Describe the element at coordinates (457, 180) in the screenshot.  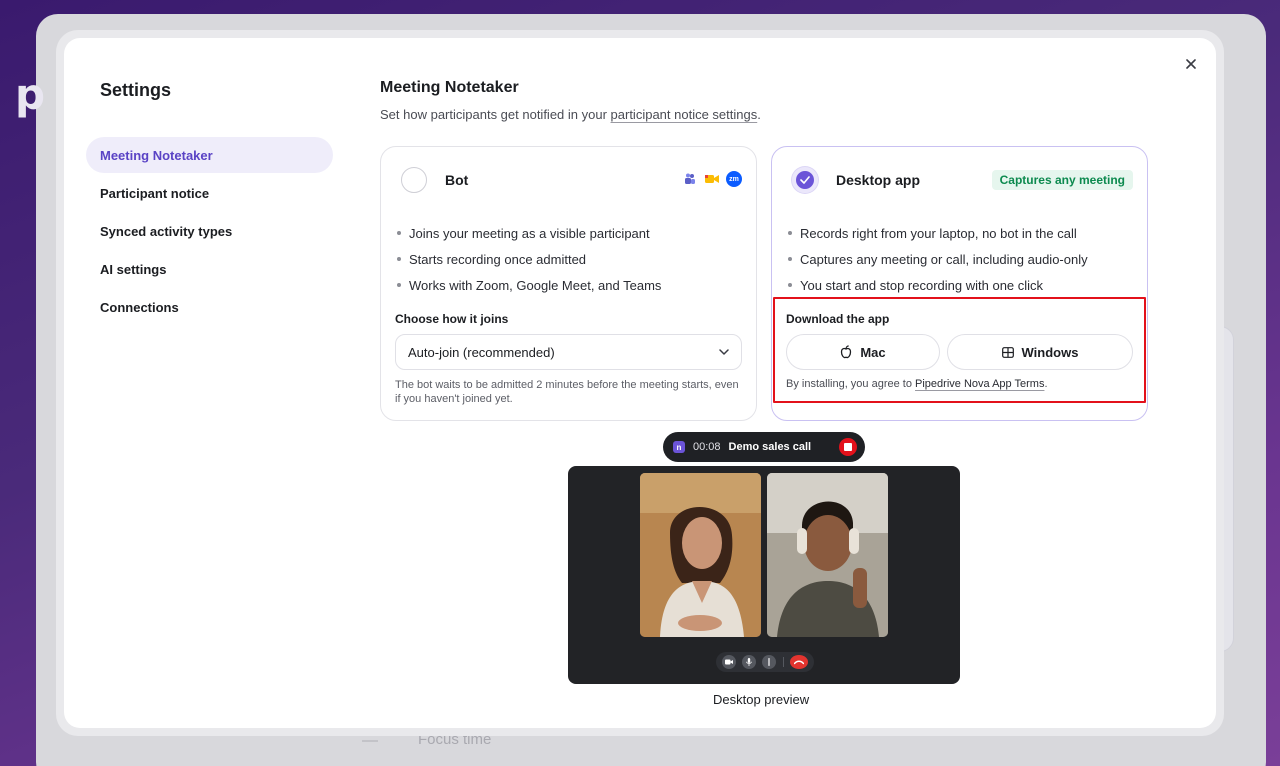
I see `bot-card-title: Bot` at that location.